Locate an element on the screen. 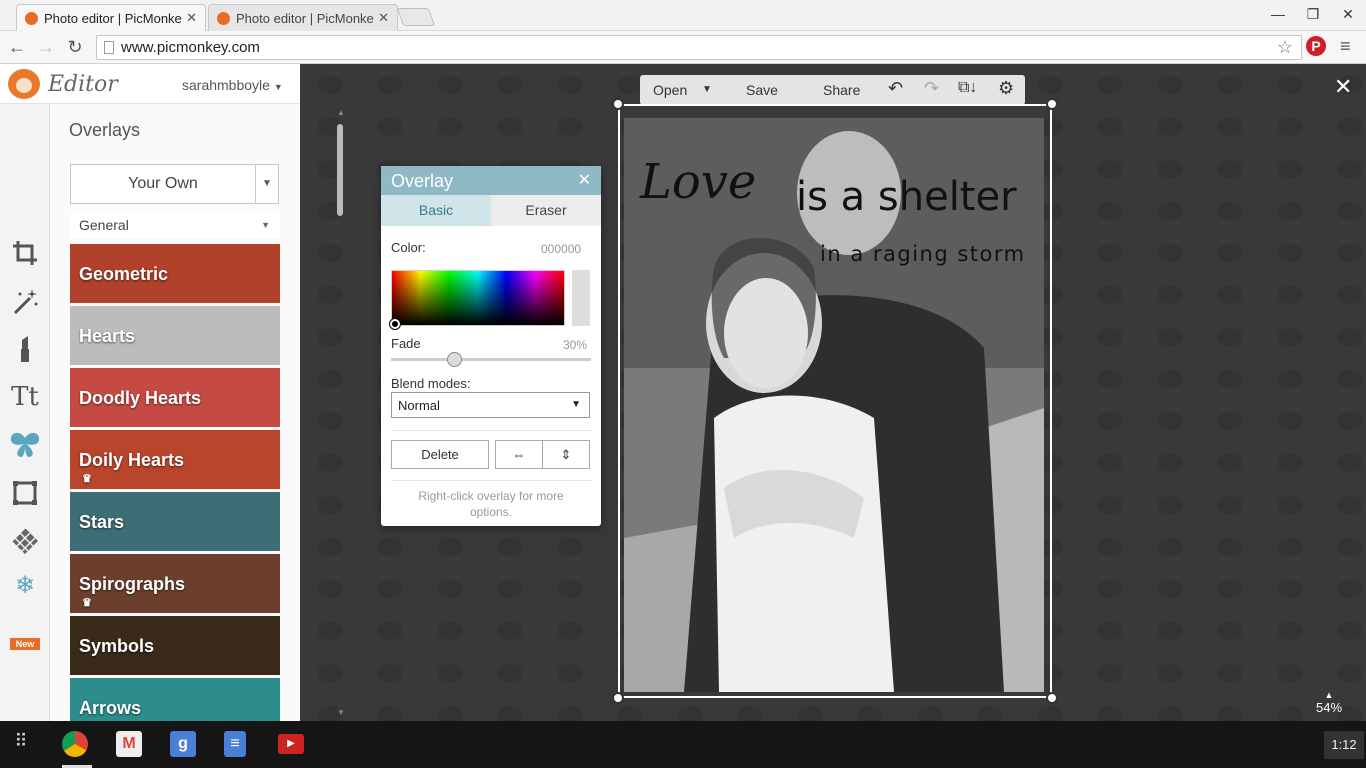 This screenshot has height=768, width=1366. app-launcher-icon: ⠿ is located at coordinates (21, 743).